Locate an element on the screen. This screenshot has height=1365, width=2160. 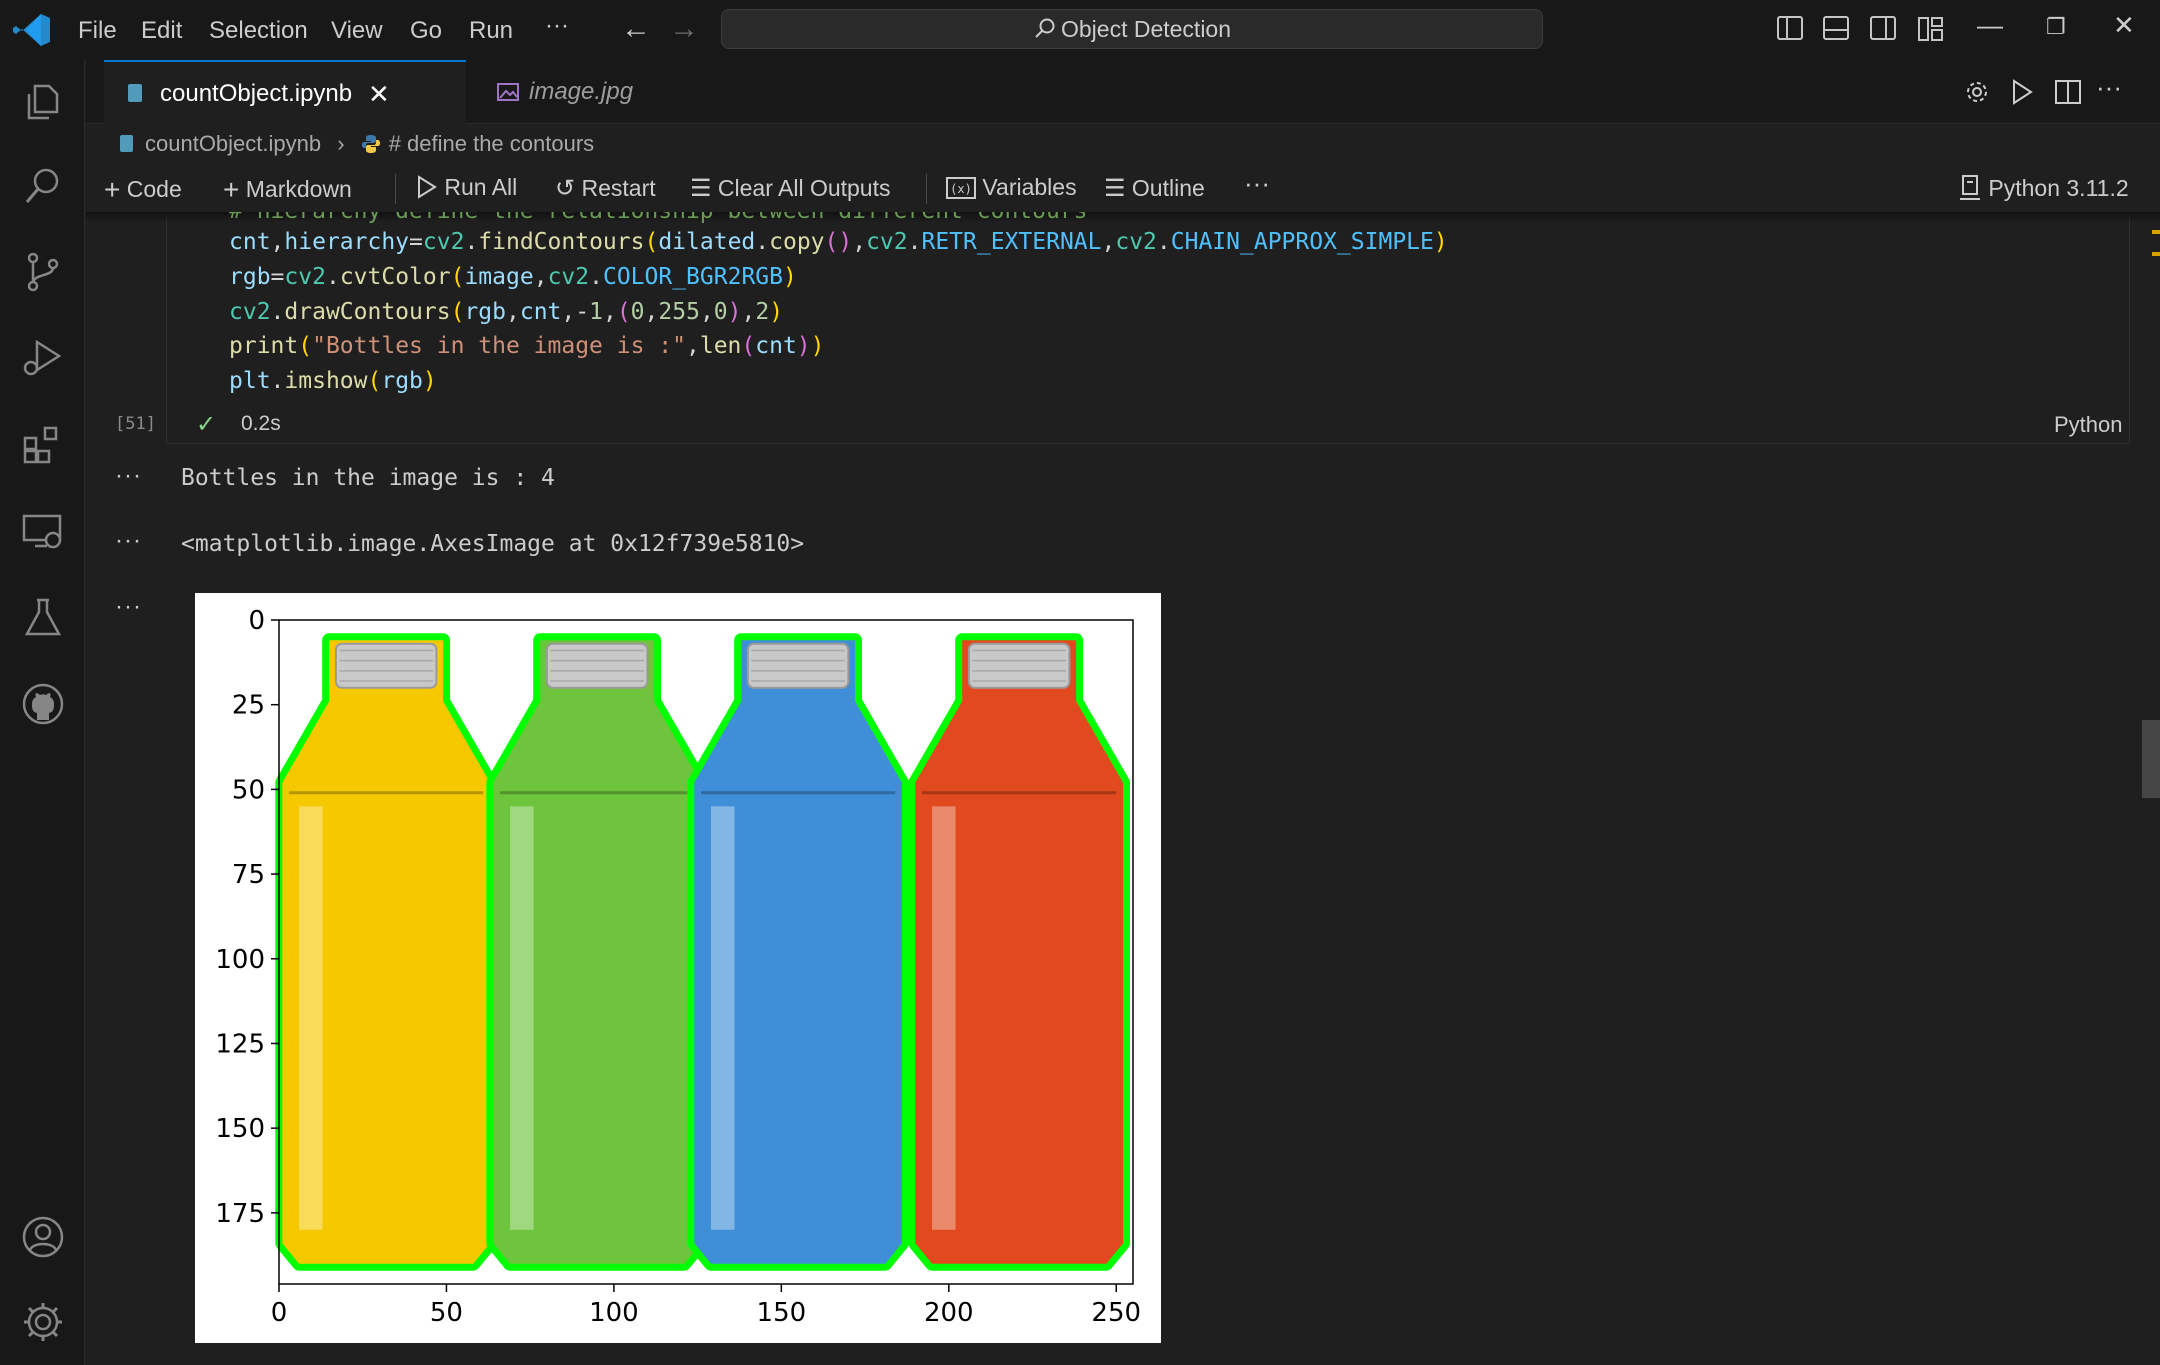
x-tick-label: 50 is located at coordinates (446, 1313).